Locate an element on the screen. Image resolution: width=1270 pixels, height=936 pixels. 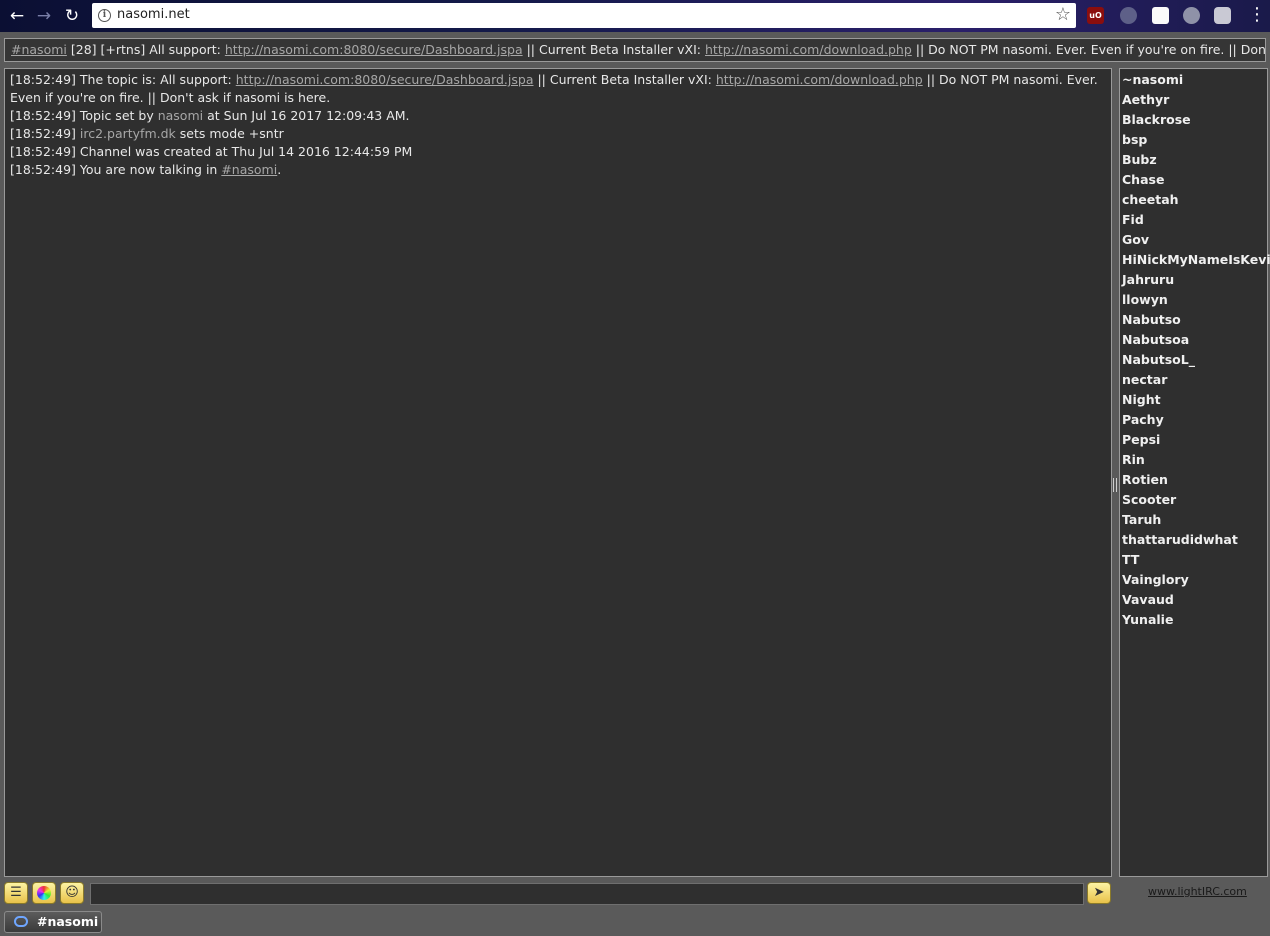
color-palette-icon is located at coordinates (44, 893).